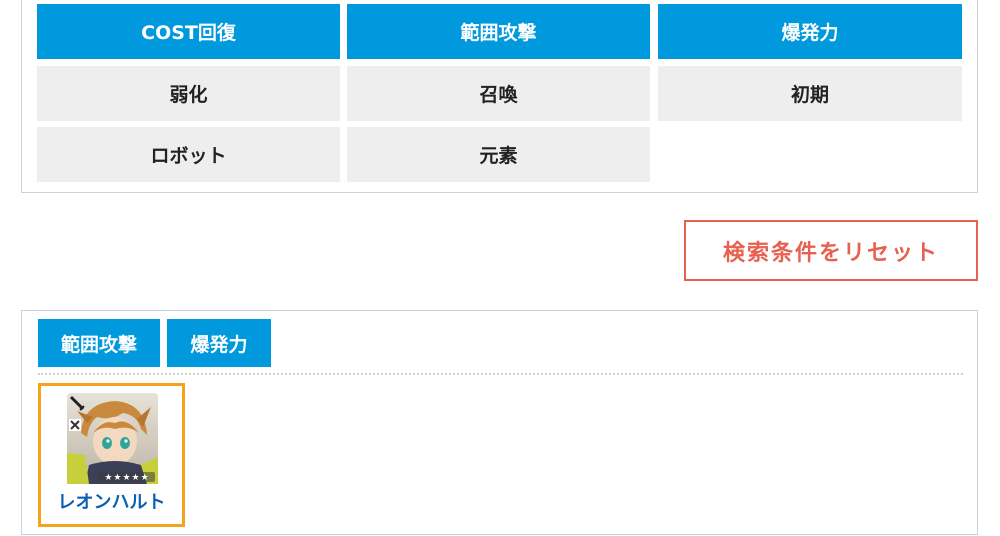 Image resolution: width=1000 pixels, height=536 pixels. Describe the element at coordinates (188, 154) in the screenshot. I see `filter-robot: ロボット` at that location.